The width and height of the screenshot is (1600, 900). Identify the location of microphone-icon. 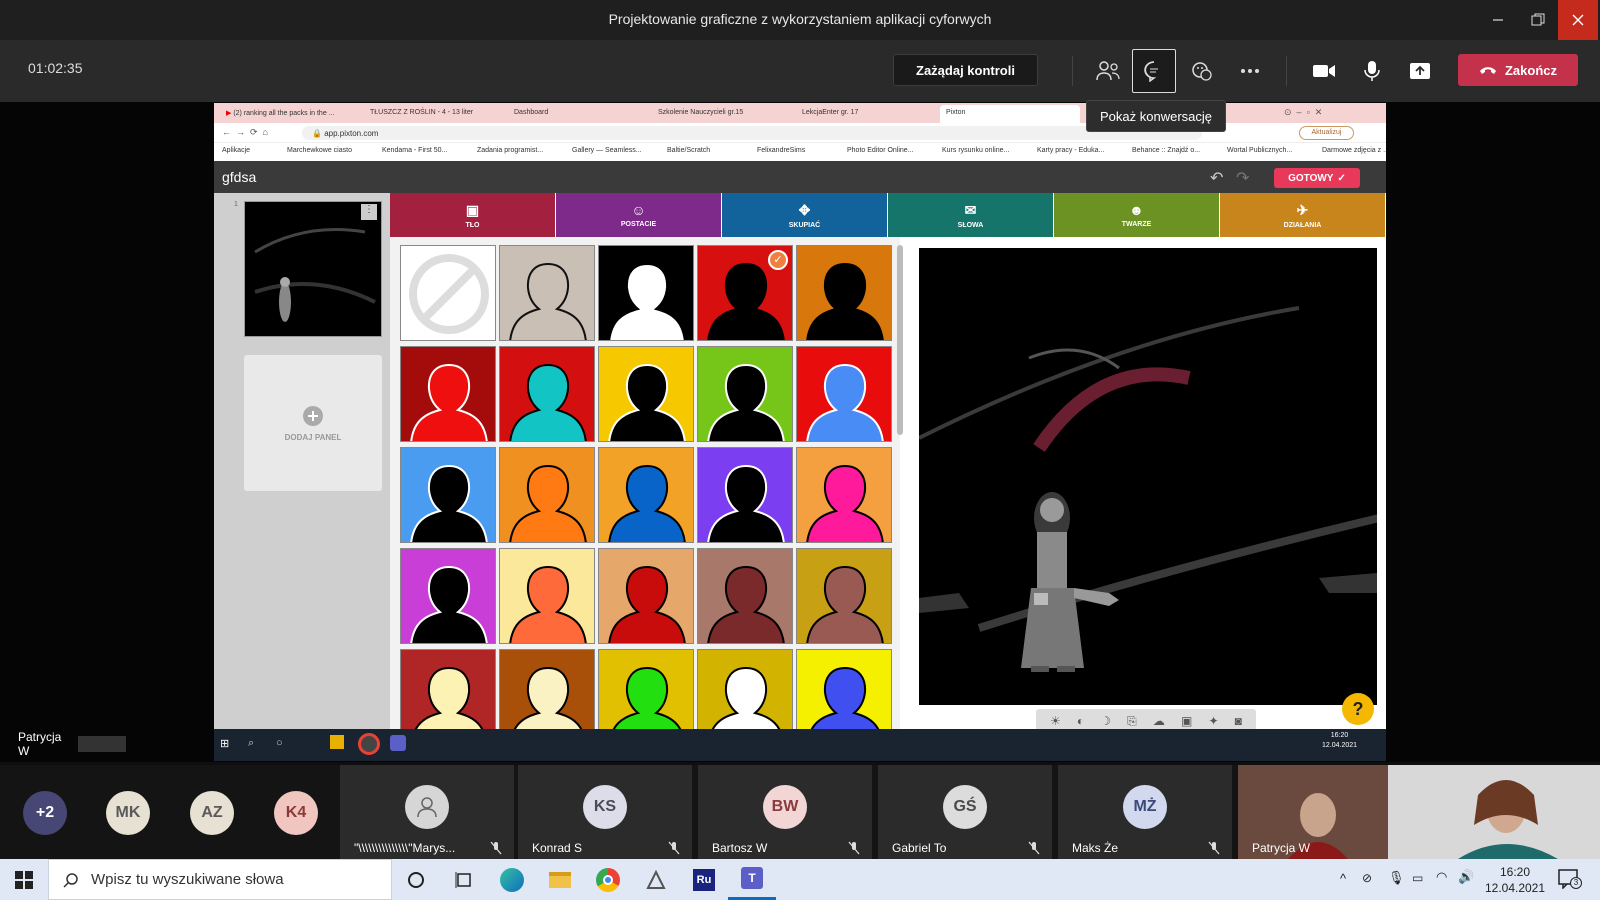
(1372, 71).